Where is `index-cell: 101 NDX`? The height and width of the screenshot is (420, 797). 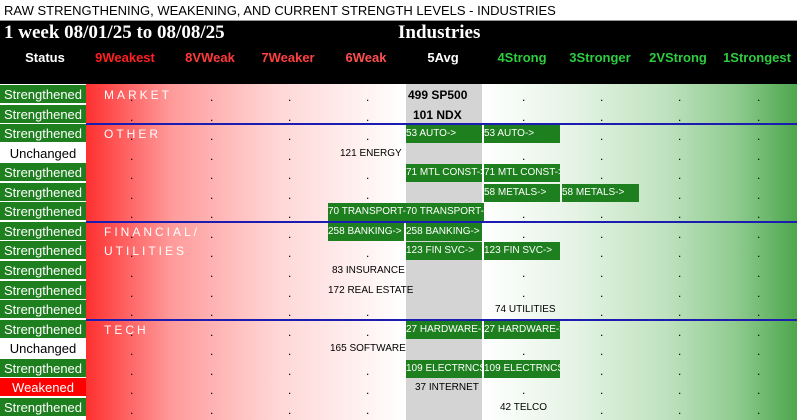
index-cell: 101 NDX is located at coordinates (437, 115).